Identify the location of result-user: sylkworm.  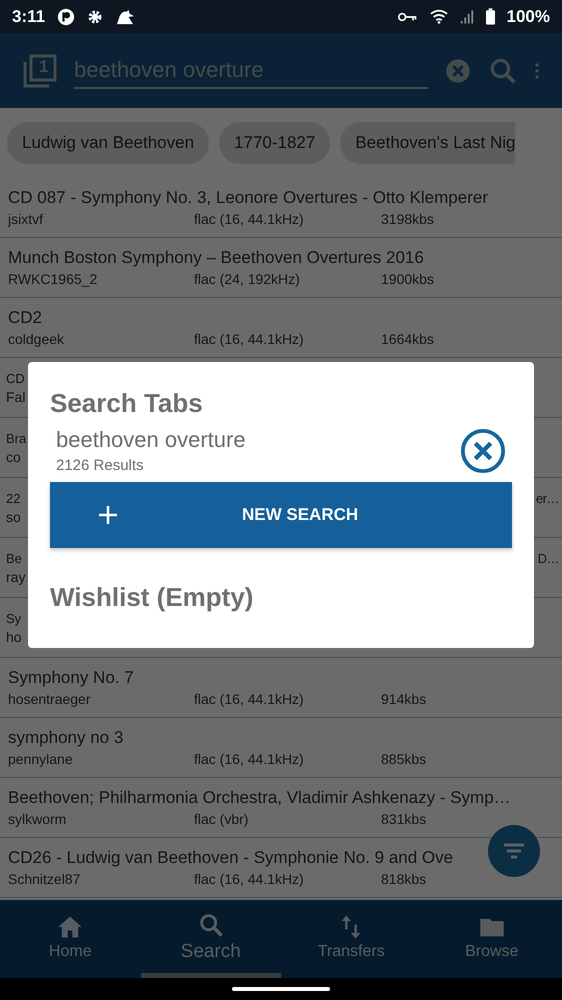
(38, 819).